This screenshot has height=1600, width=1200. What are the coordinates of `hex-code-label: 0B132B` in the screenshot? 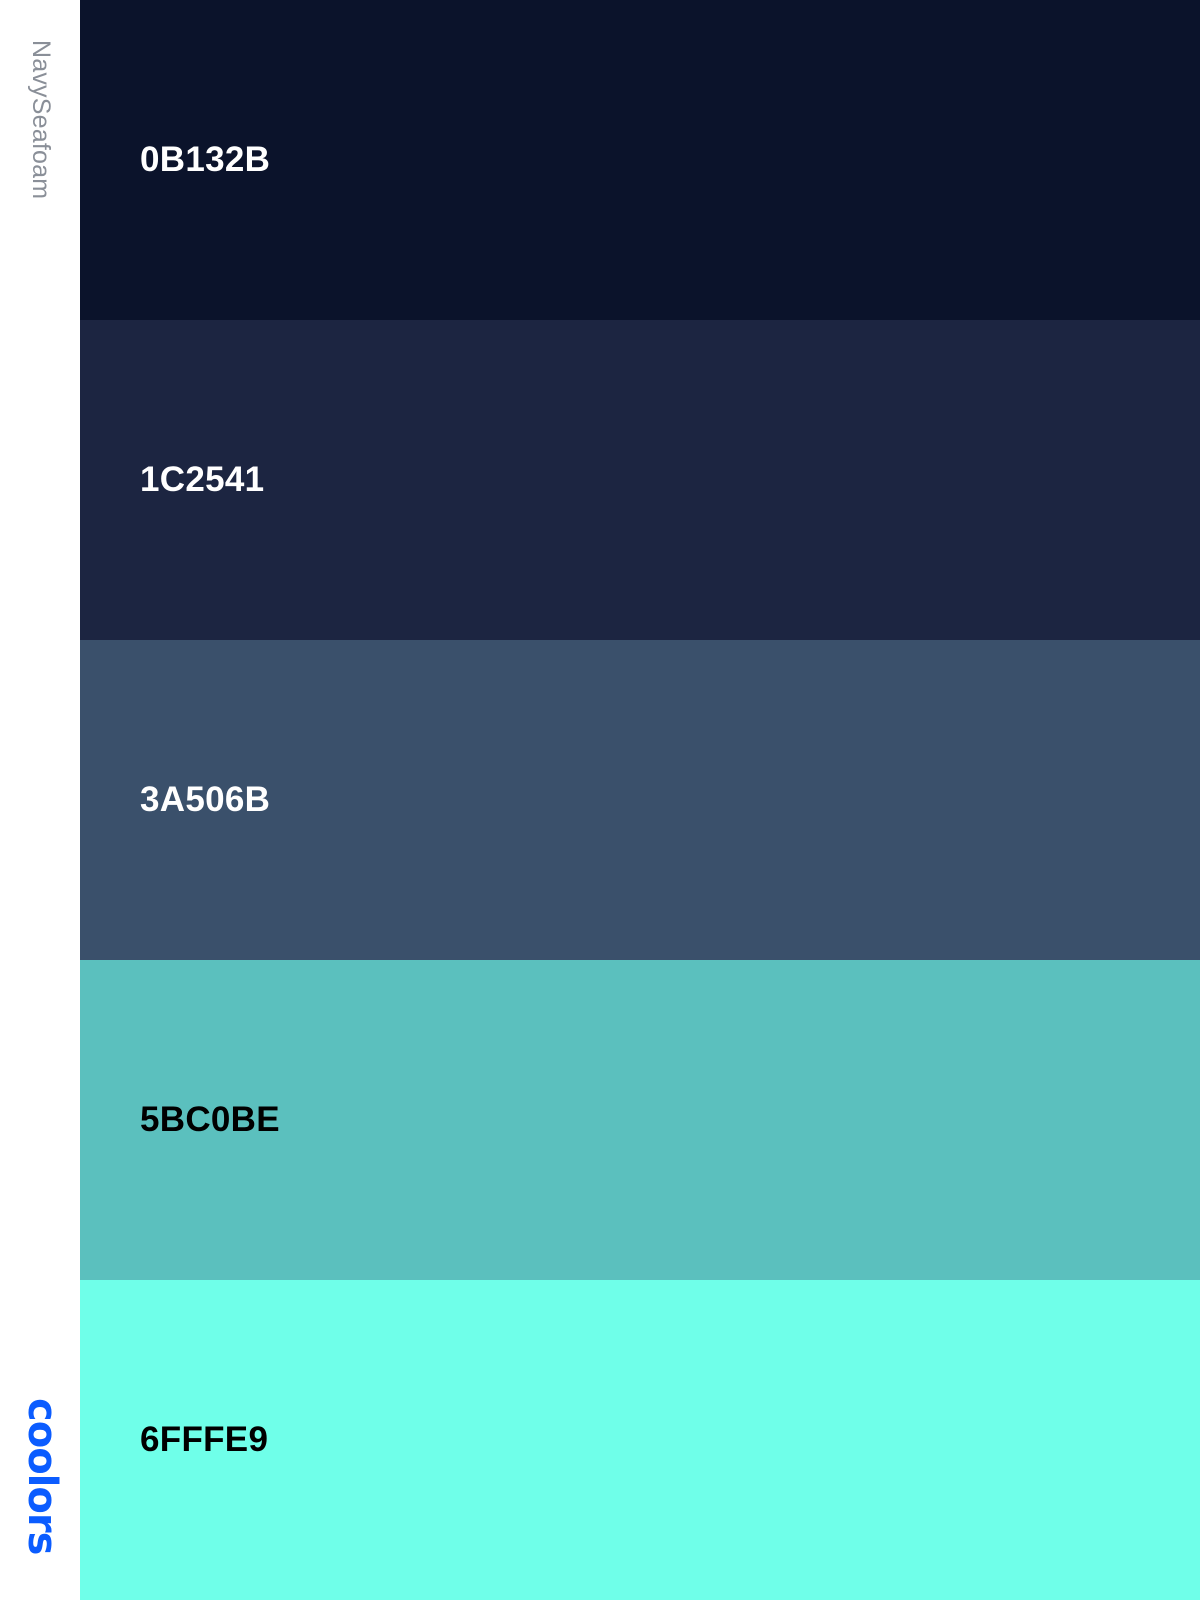 It's located at (205, 159).